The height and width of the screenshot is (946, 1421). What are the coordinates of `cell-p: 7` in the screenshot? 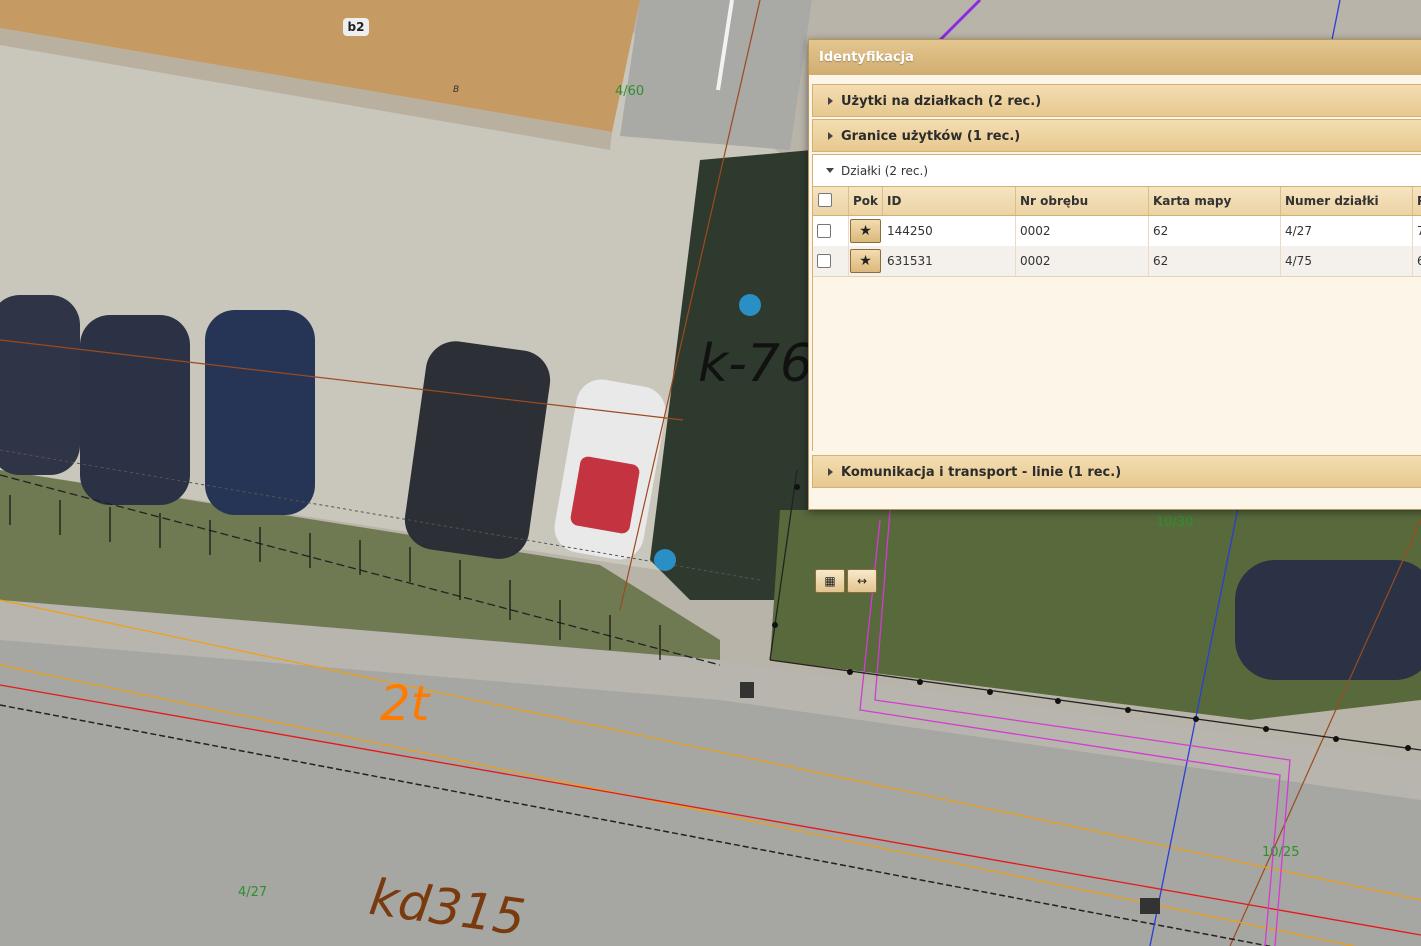 It's located at (1417, 231).